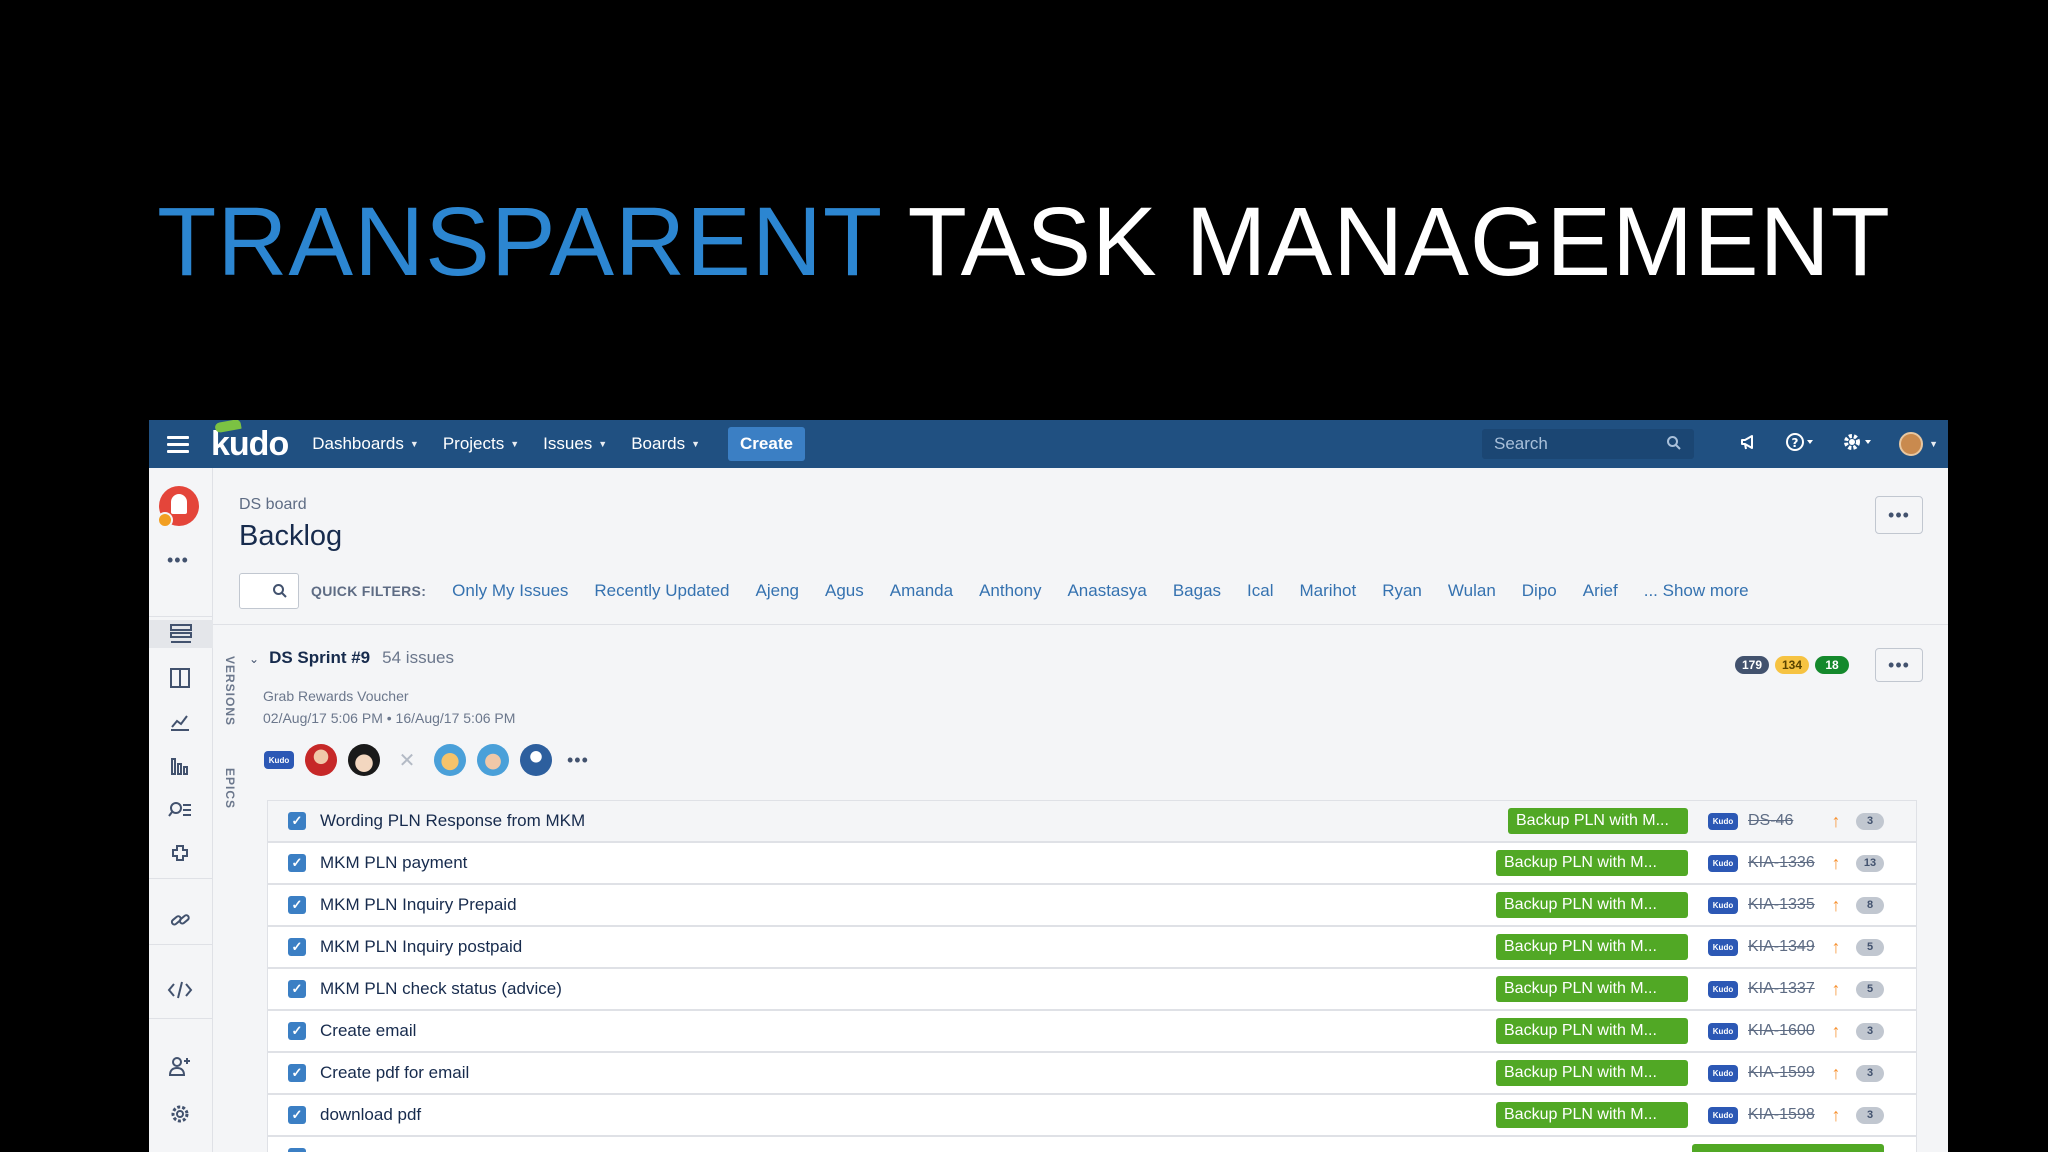 Image resolution: width=2048 pixels, height=1152 pixels. Describe the element at coordinates (180, 990) in the screenshot. I see `code-icon` at that location.